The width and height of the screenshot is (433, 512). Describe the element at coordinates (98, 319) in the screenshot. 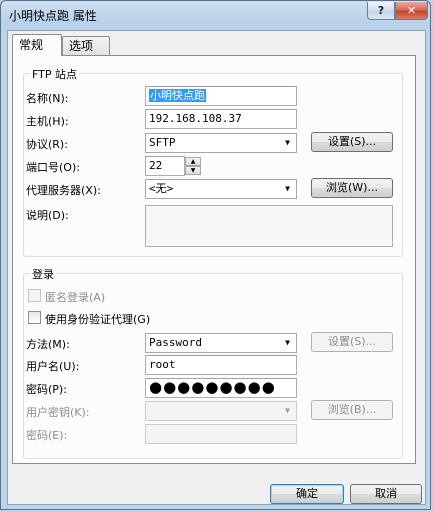

I see `use-proxy-auth-label: 使用身份验证代理(G)` at that location.